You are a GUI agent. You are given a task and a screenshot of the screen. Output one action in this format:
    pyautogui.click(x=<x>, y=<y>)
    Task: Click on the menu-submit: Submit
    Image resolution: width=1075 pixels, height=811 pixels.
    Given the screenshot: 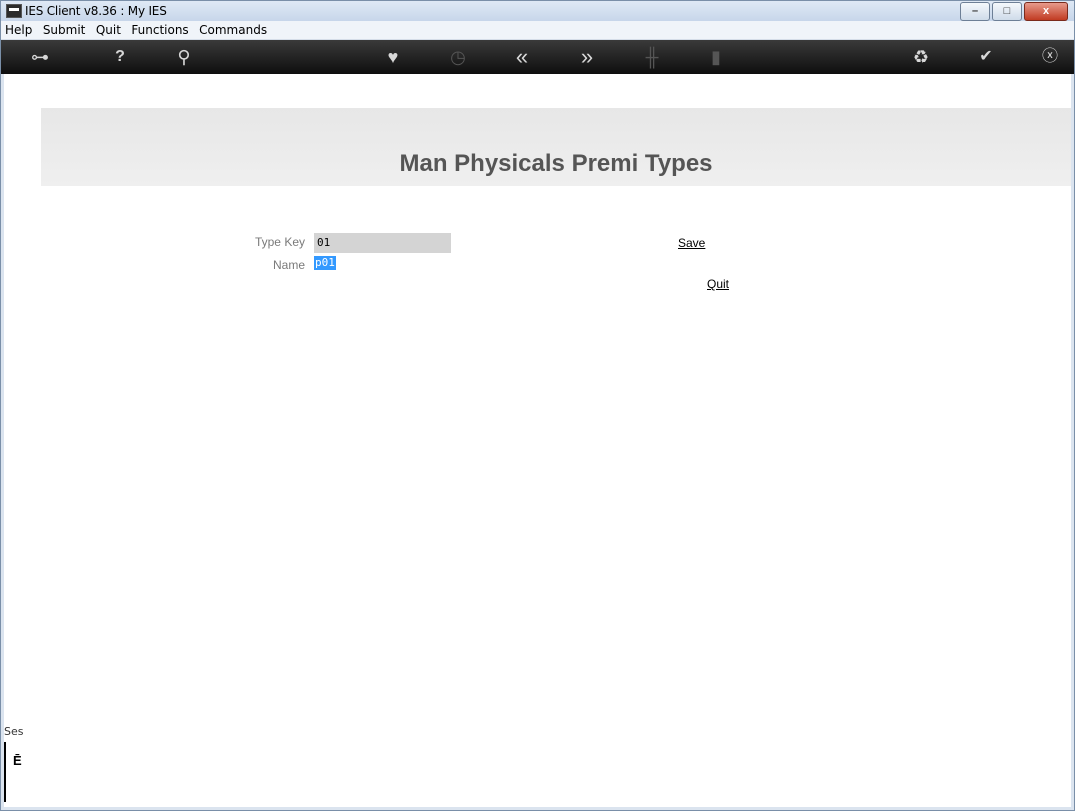 What is the action you would take?
    pyautogui.click(x=64, y=29)
    